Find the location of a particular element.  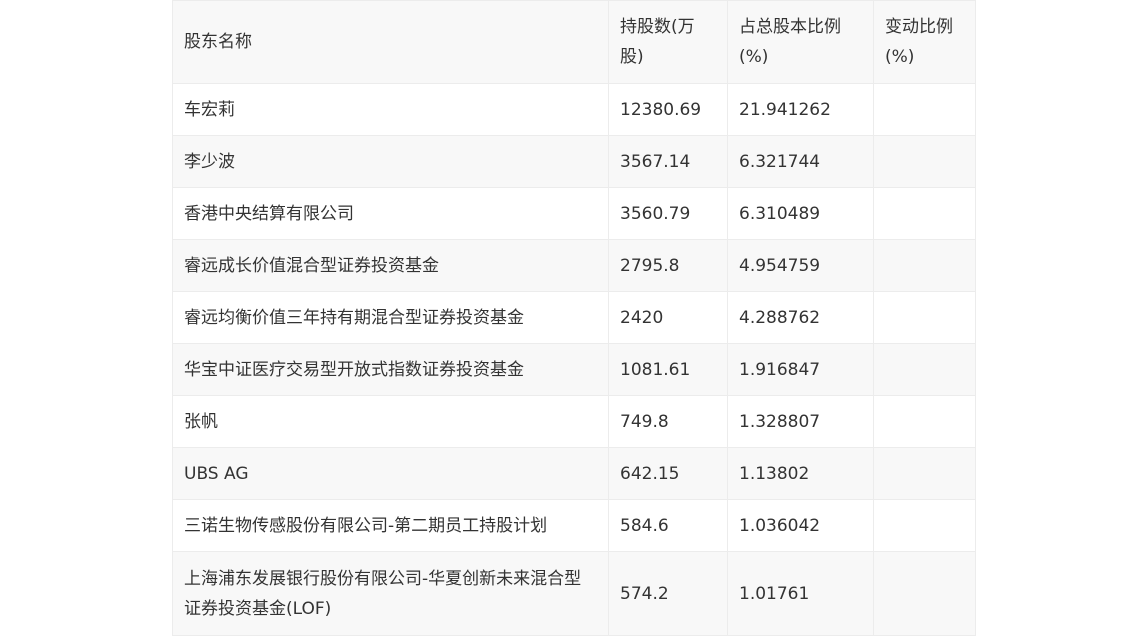

cell-share-ratio: 1.328807 is located at coordinates (800, 421).